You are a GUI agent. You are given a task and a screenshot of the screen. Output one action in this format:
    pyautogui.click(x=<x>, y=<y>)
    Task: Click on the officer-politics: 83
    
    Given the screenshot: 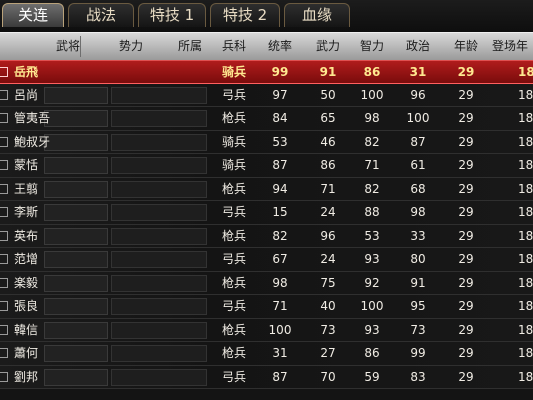 What is the action you would take?
    pyautogui.click(x=418, y=376)
    